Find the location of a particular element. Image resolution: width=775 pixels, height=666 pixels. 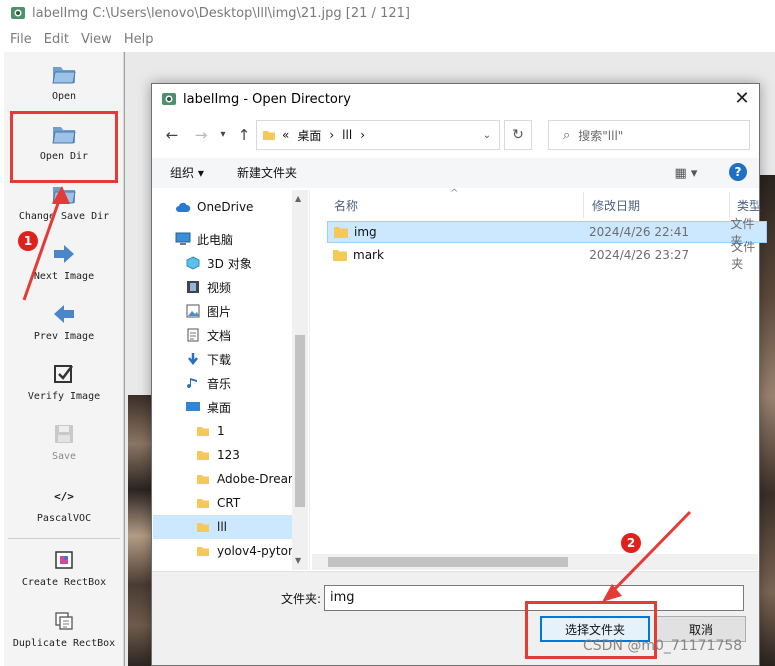

change-save-dir-button: Change Save Dir is located at coordinates (64, 201).